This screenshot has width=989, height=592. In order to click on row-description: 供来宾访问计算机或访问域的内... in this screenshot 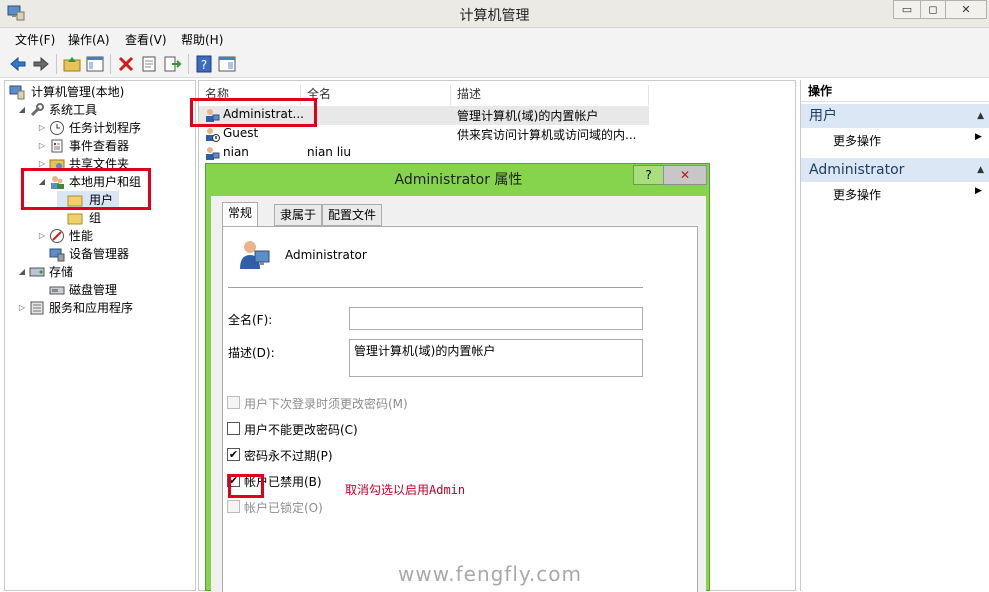, I will do `click(547, 135)`.